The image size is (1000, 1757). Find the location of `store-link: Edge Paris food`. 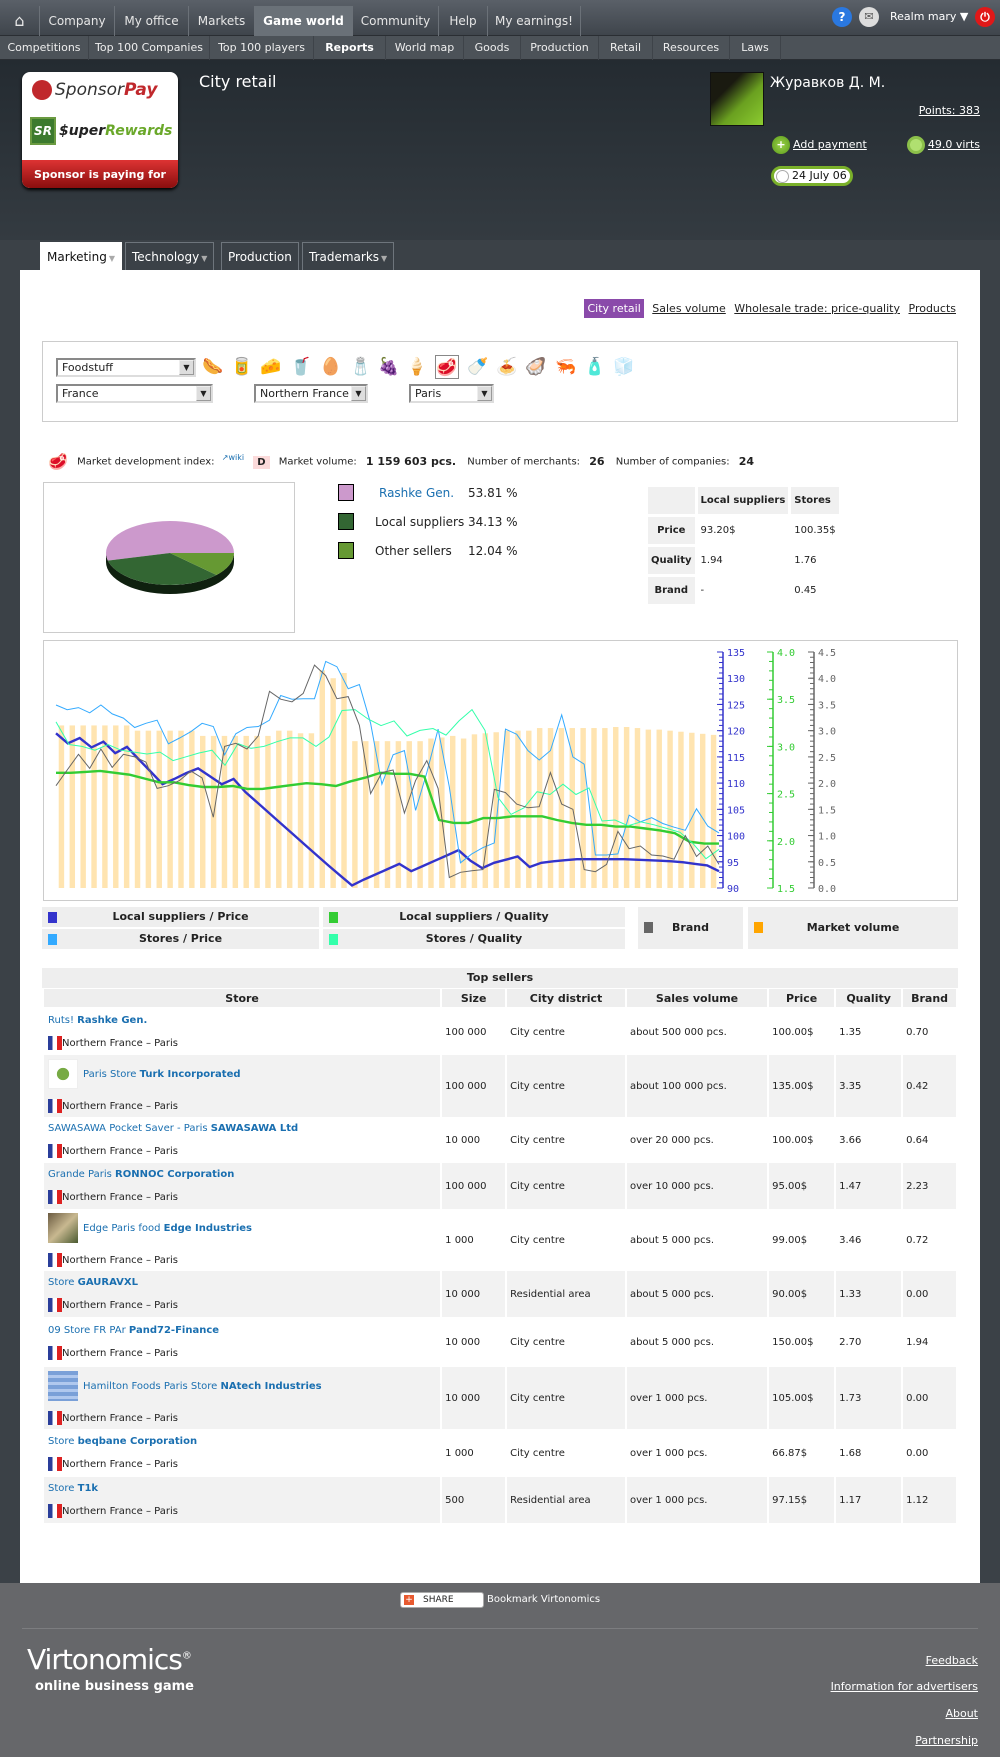

store-link: Edge Paris food is located at coordinates (121, 1228).